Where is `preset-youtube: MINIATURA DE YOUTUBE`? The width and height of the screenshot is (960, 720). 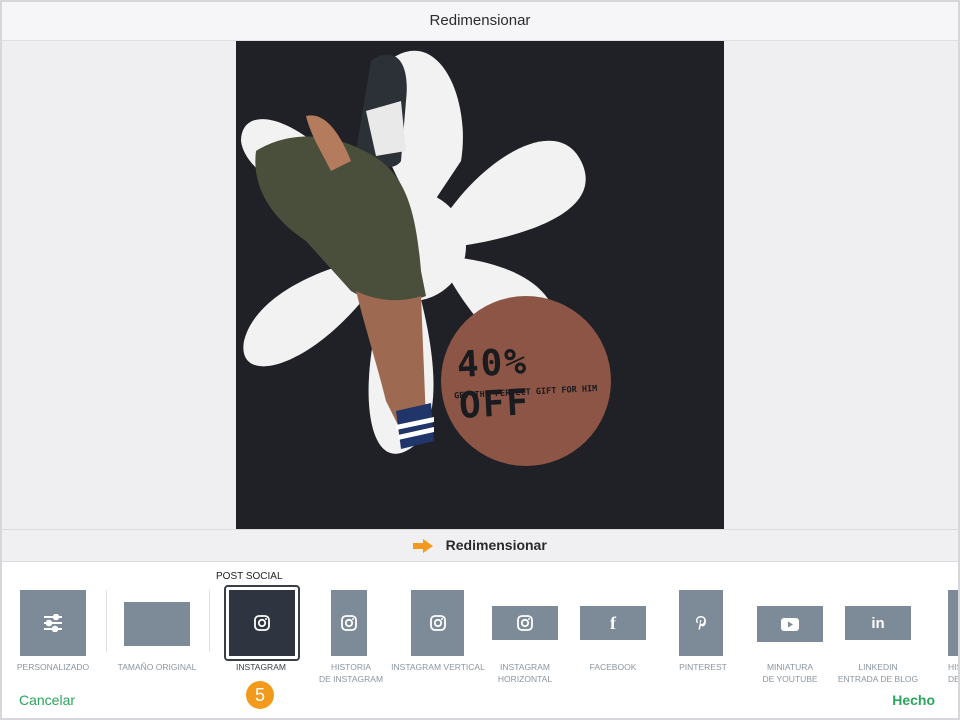
preset-youtube: MINIATURA DE YOUTUBE is located at coordinates (790, 625).